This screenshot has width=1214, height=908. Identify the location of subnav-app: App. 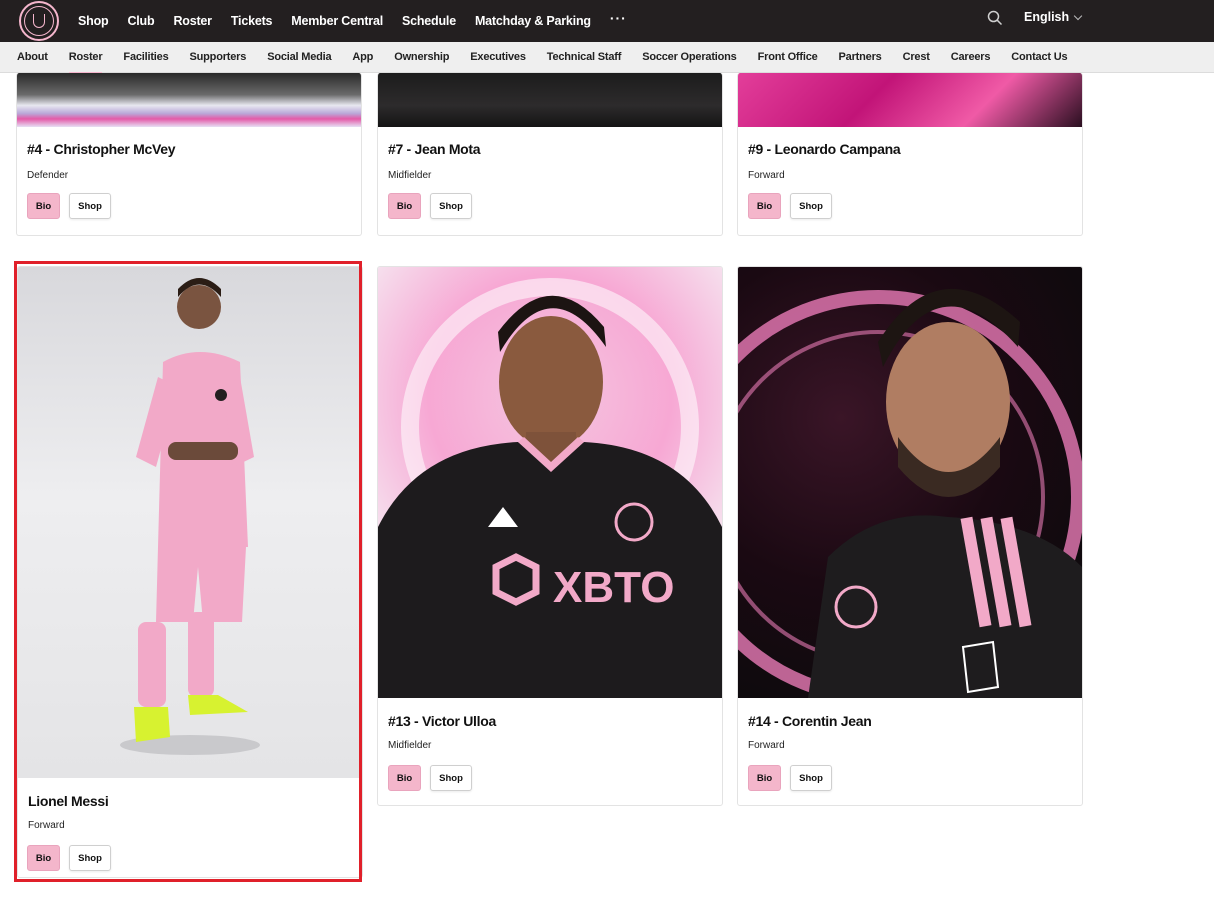
(362, 57).